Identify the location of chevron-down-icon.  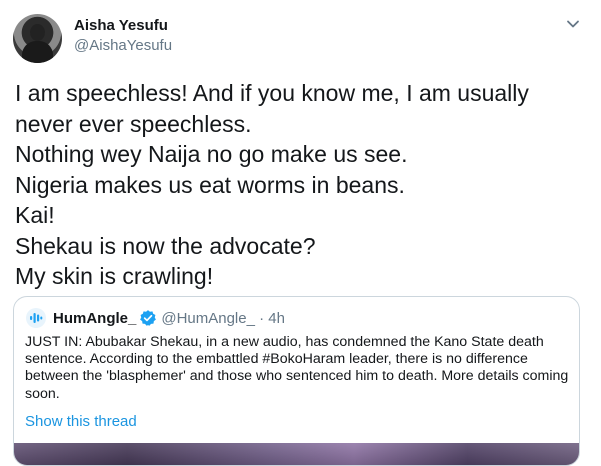
(573, 24).